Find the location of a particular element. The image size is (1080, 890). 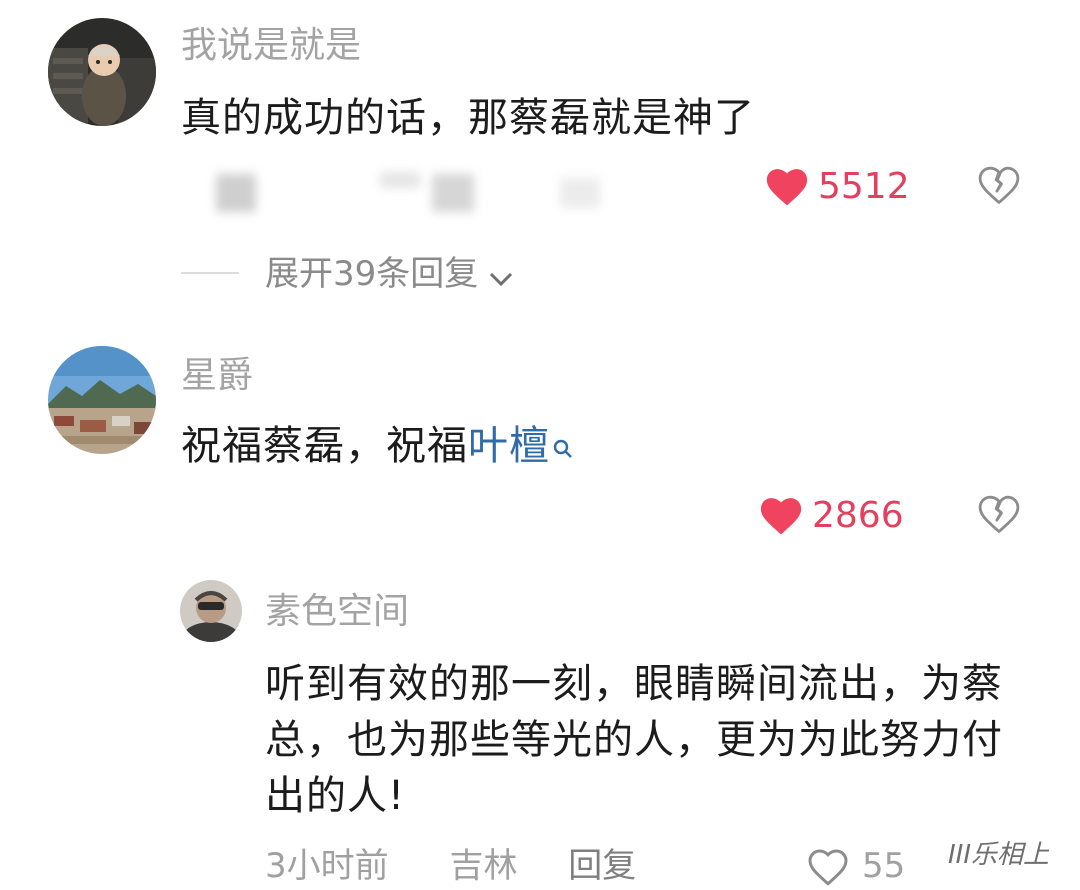

watermark: III乐相上 is located at coordinates (999, 855).